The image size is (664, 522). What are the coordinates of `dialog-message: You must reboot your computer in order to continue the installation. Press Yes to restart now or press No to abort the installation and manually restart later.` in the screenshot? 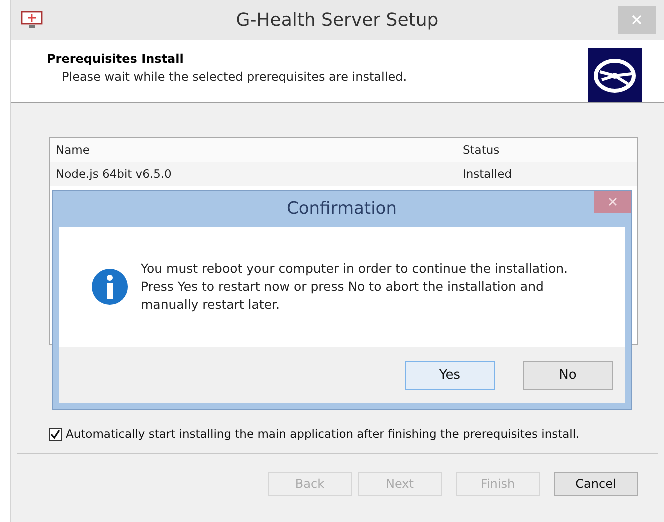 It's located at (355, 287).